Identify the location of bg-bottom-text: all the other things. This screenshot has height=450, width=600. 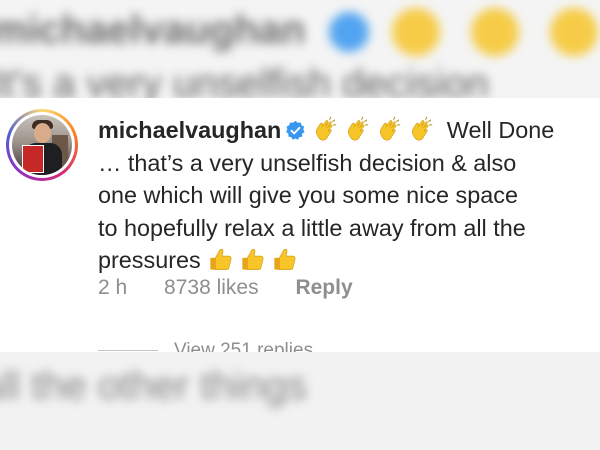
(153, 386).